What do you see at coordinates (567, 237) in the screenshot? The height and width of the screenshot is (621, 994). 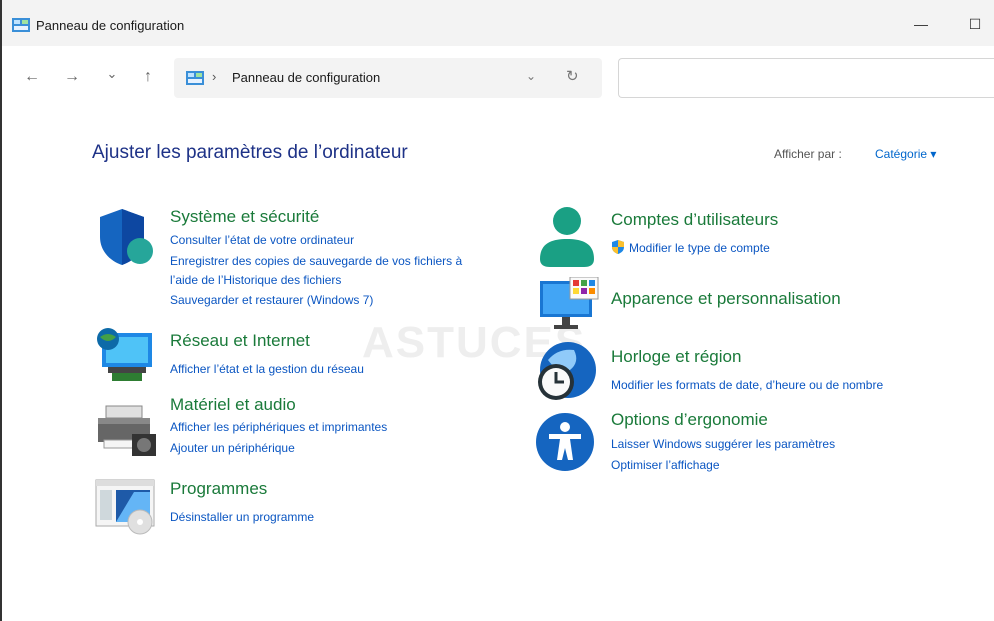 I see `user-icon` at bounding box center [567, 237].